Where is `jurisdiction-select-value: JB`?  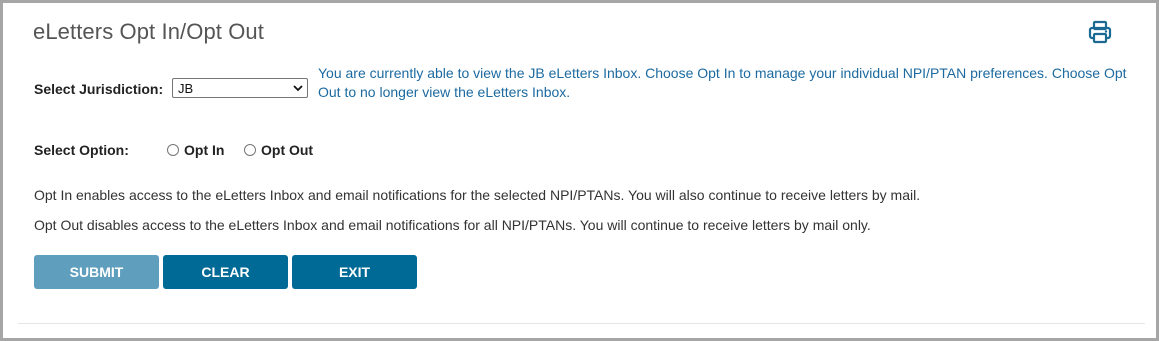 jurisdiction-select-value: JB is located at coordinates (186, 88).